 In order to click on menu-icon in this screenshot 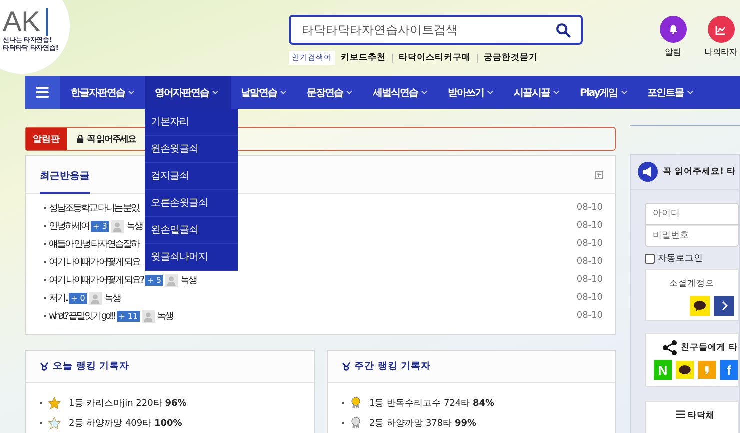, I will do `click(42, 92)`.